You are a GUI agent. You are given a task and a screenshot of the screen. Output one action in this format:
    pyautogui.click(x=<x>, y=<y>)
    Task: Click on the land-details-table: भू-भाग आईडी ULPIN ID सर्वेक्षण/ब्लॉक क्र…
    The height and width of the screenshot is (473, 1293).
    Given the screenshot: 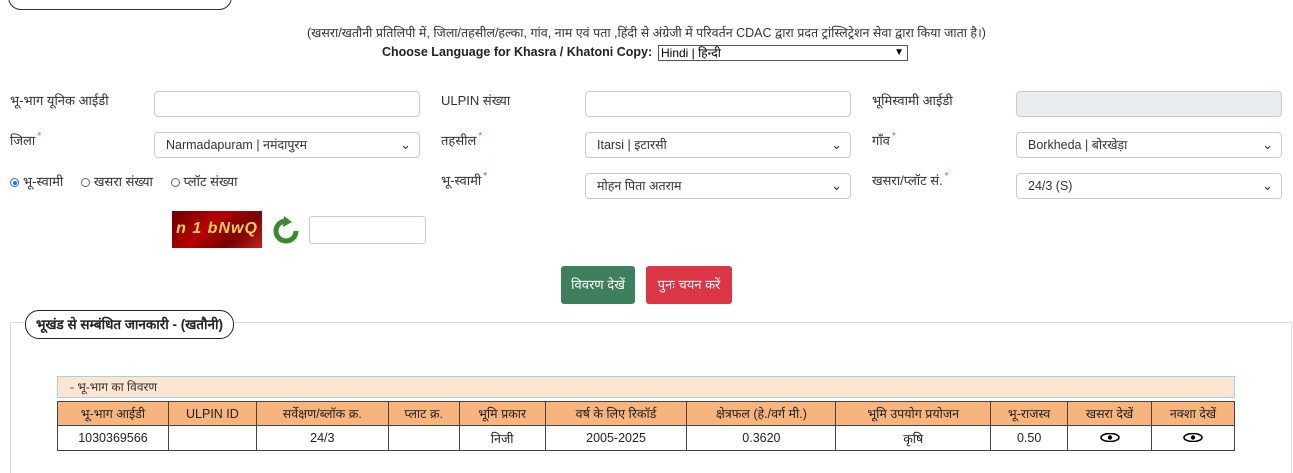 What is the action you would take?
    pyautogui.click(x=646, y=426)
    